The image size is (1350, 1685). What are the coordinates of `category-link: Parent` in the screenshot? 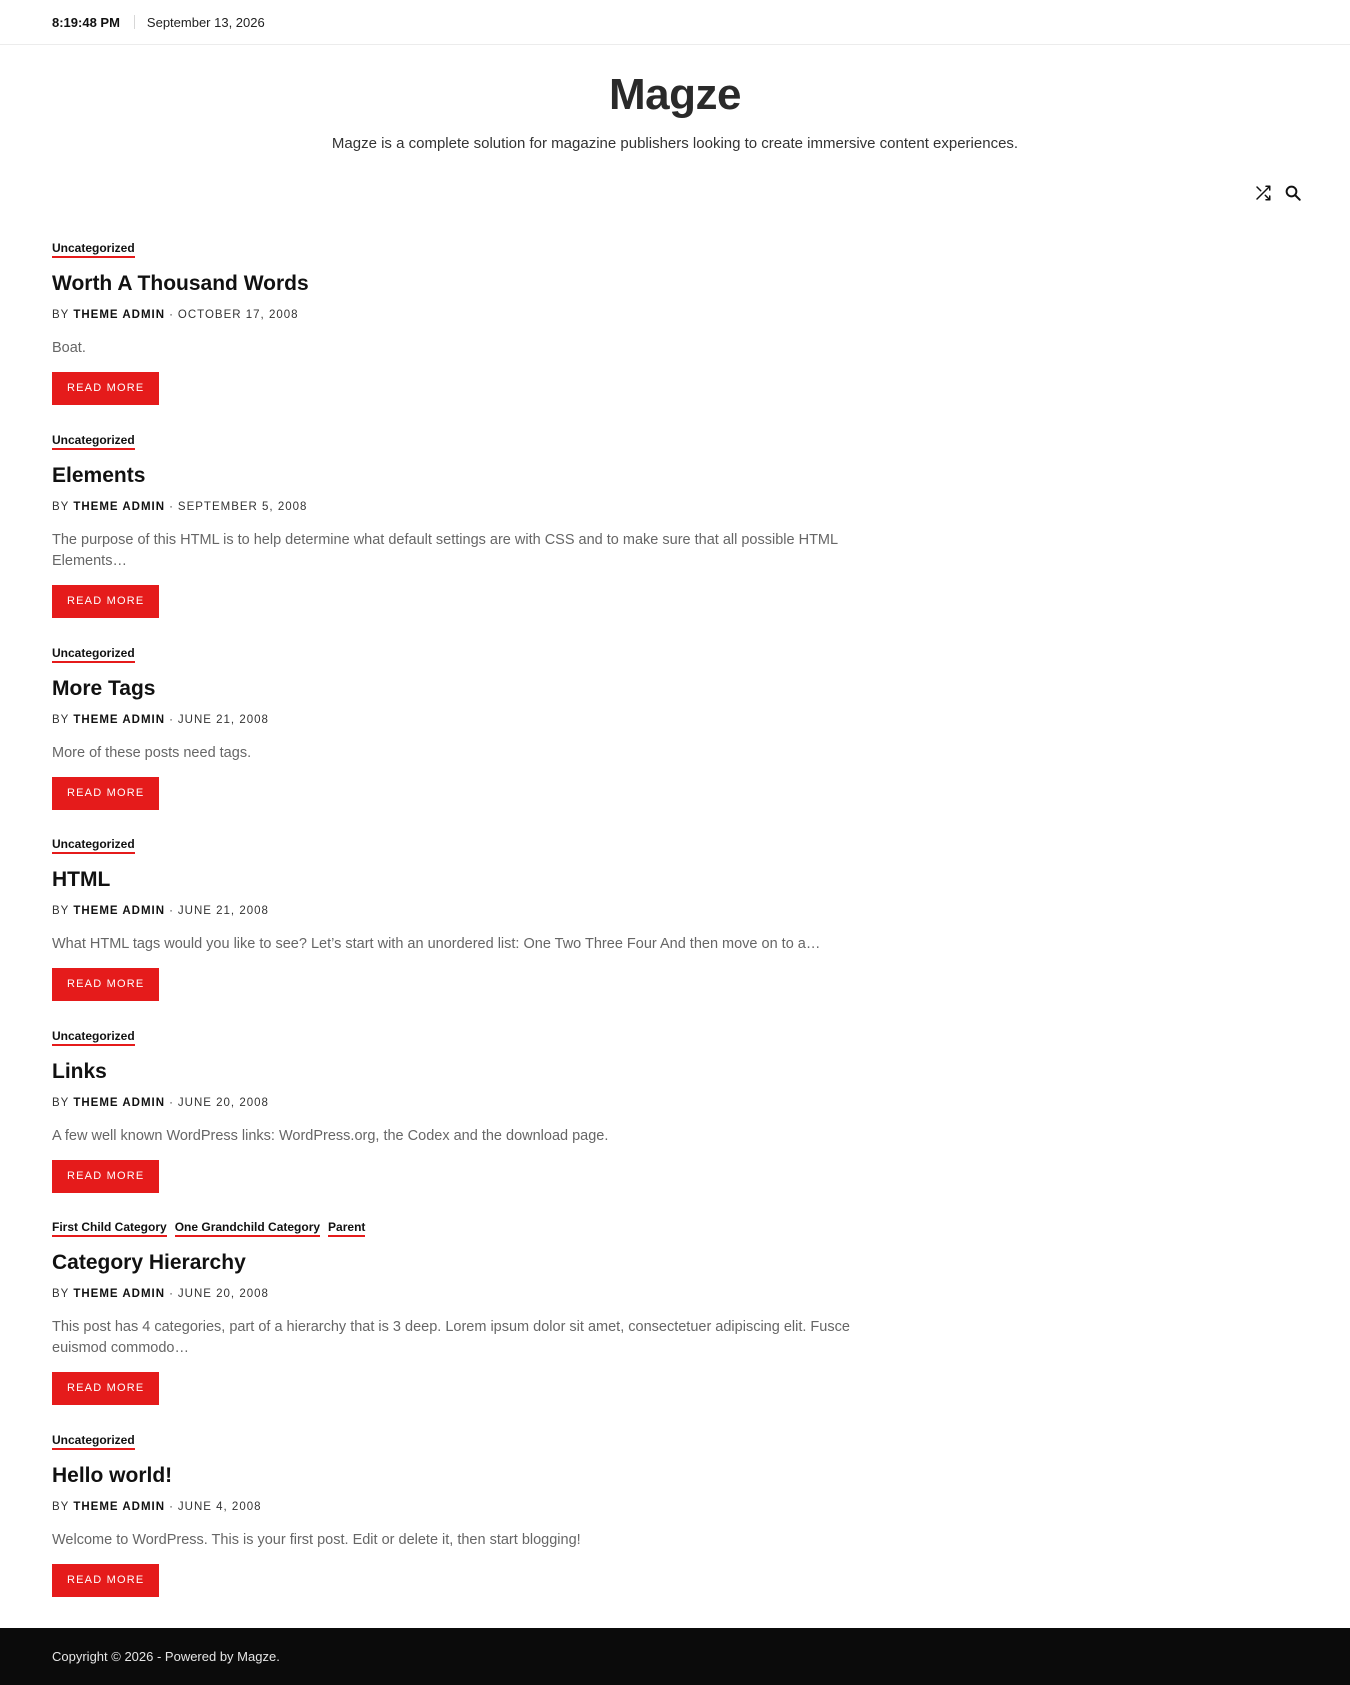 It's located at (347, 1229).